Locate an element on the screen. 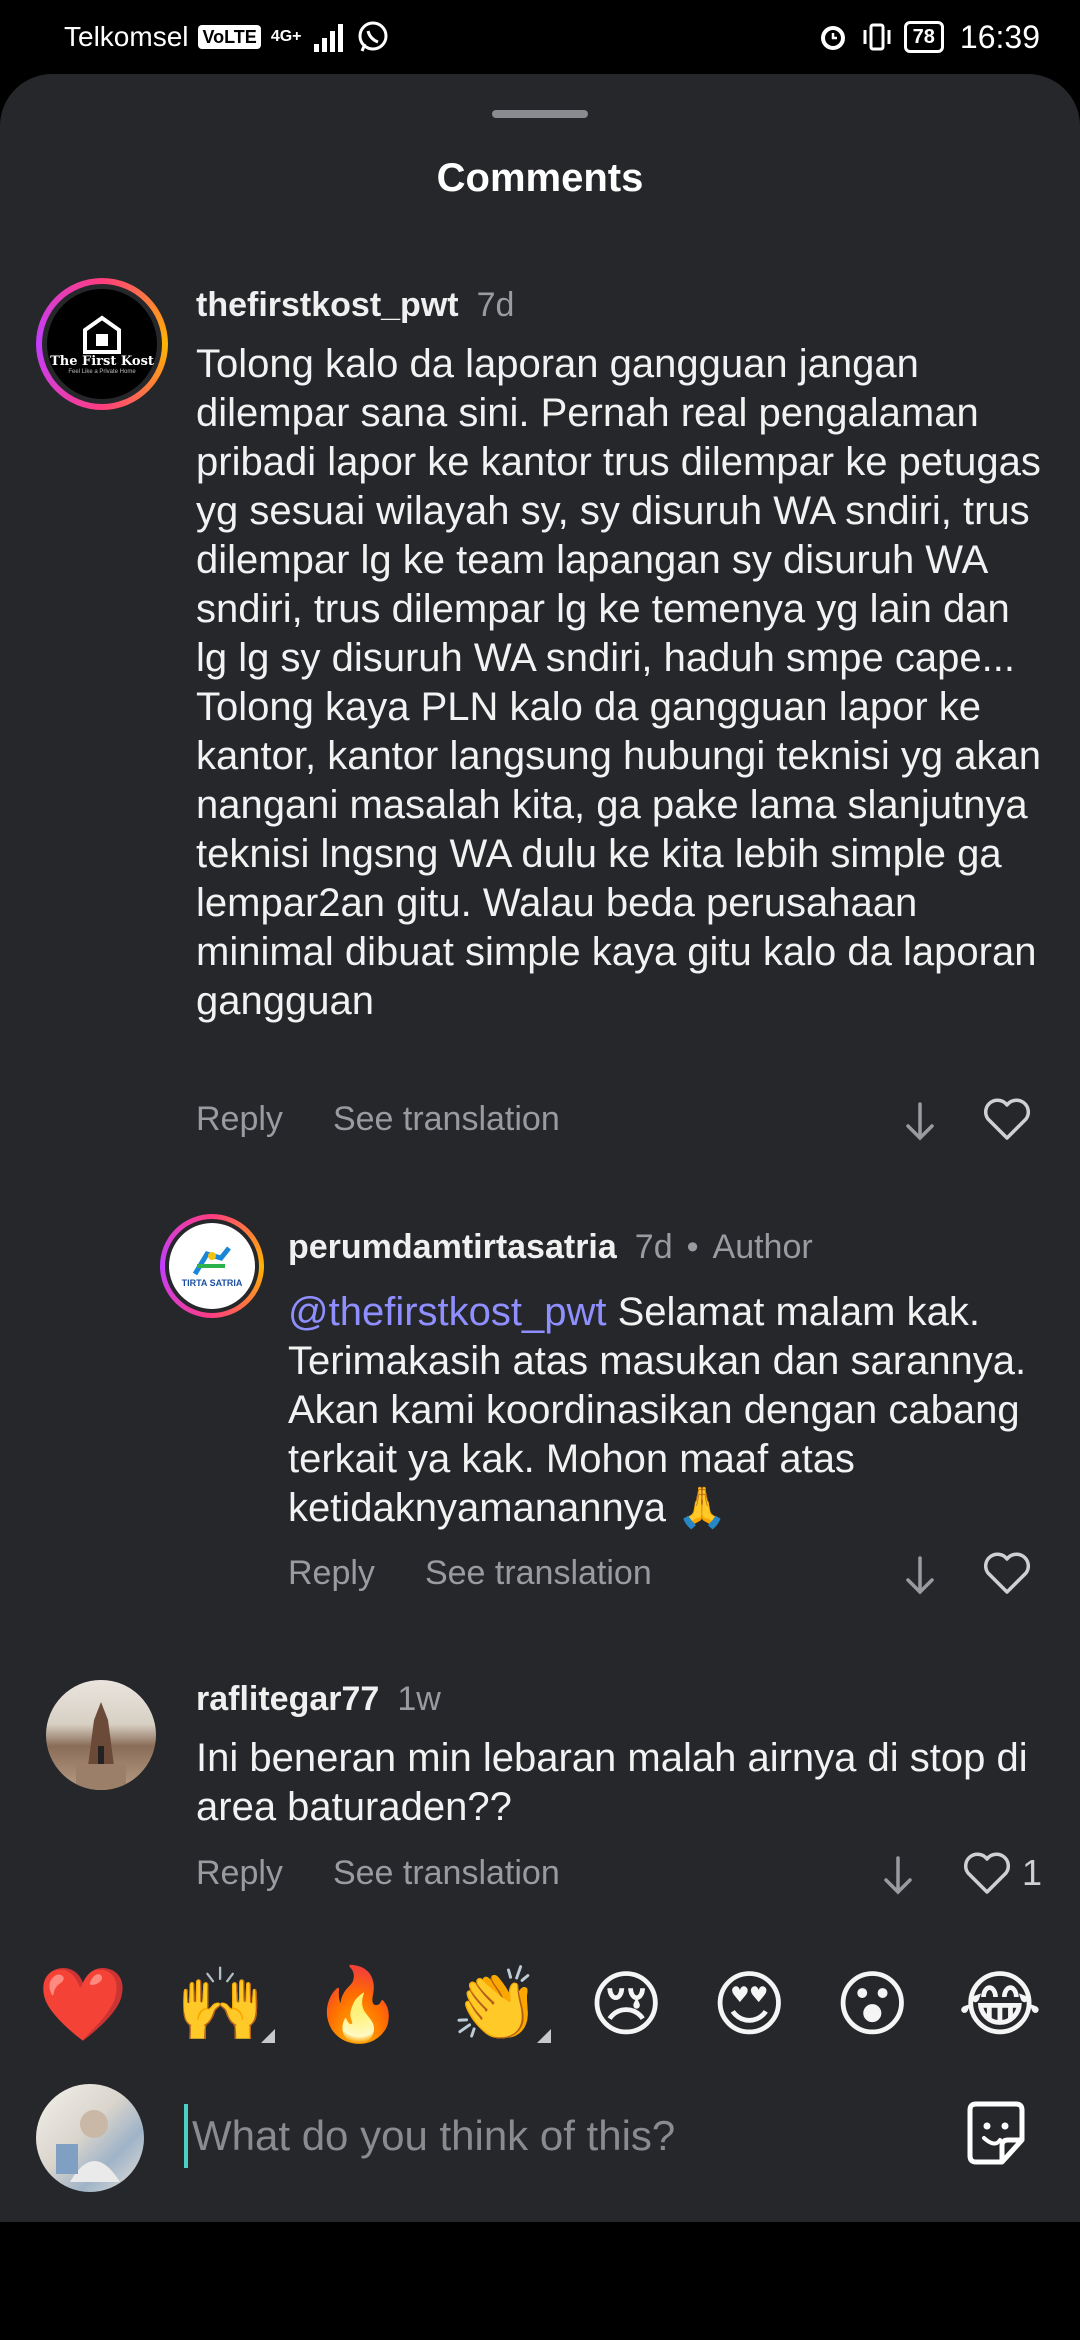 The image size is (1080, 2340). emoji-heart-eyes: 😍 is located at coordinates (749, 2005).